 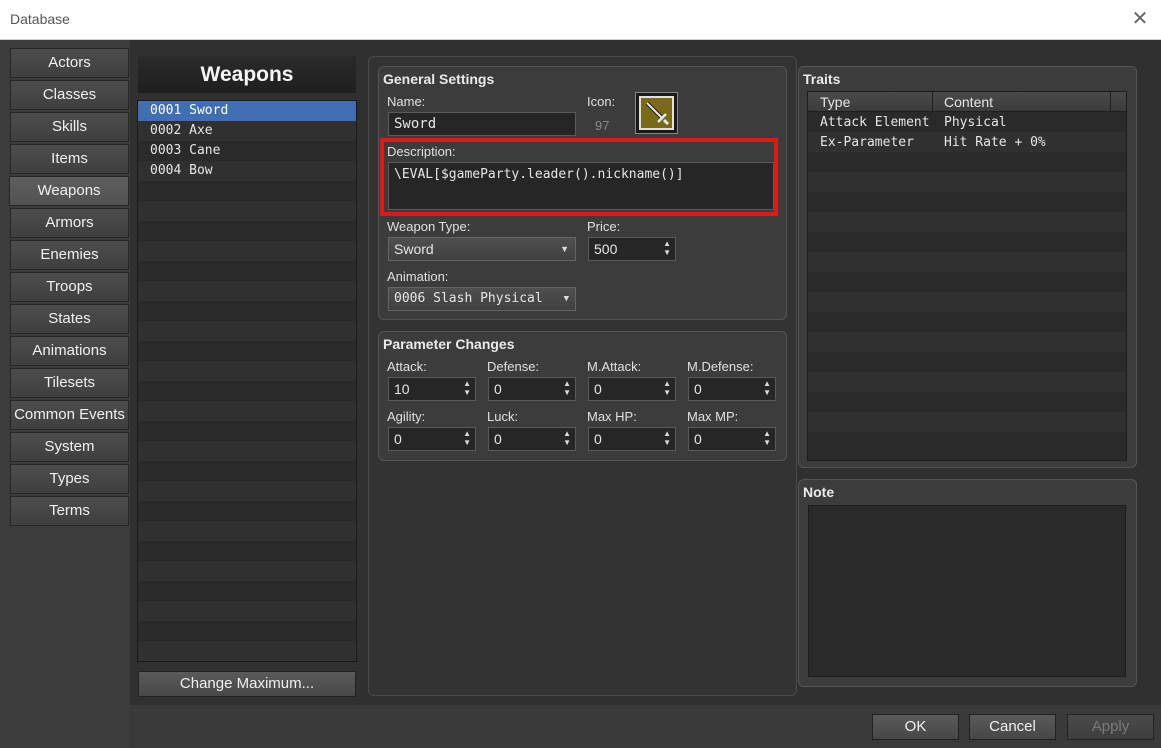 I want to click on list-item: 0003 Cane, so click(x=247, y=151).